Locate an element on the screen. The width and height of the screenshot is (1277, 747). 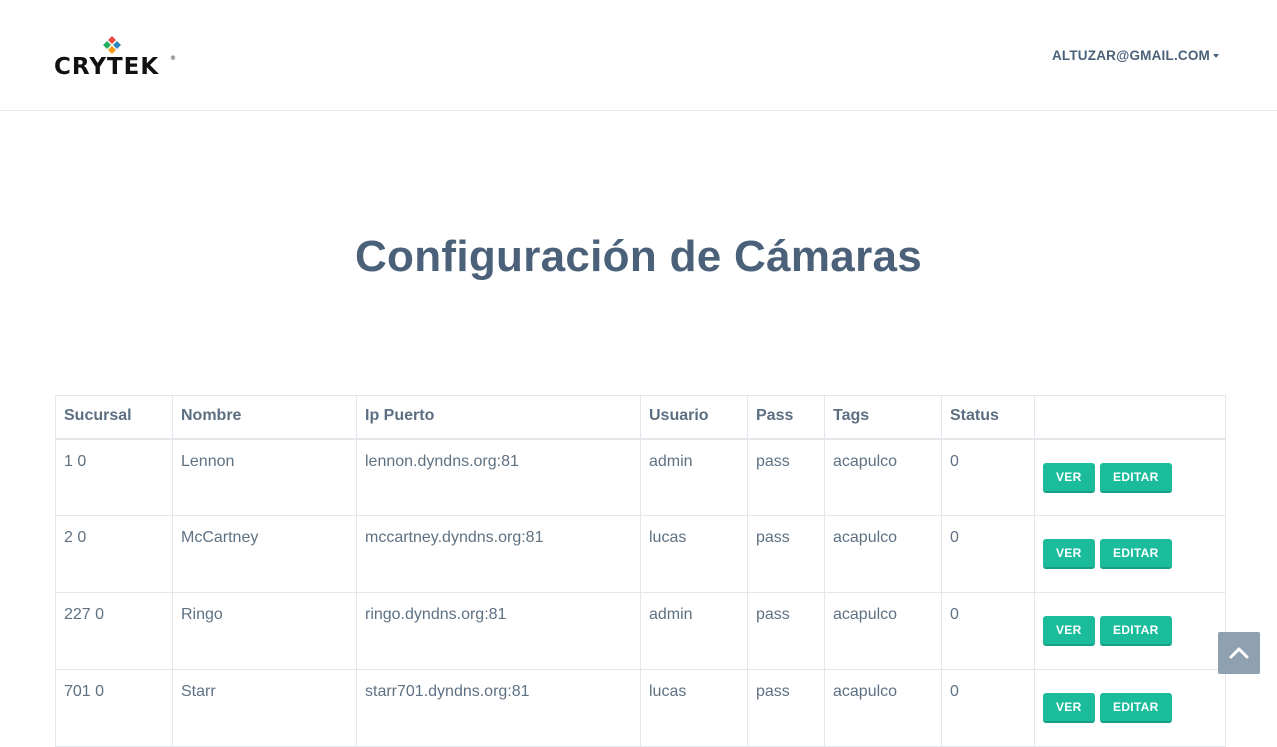
cell-nombre: Ringo is located at coordinates (264, 631).